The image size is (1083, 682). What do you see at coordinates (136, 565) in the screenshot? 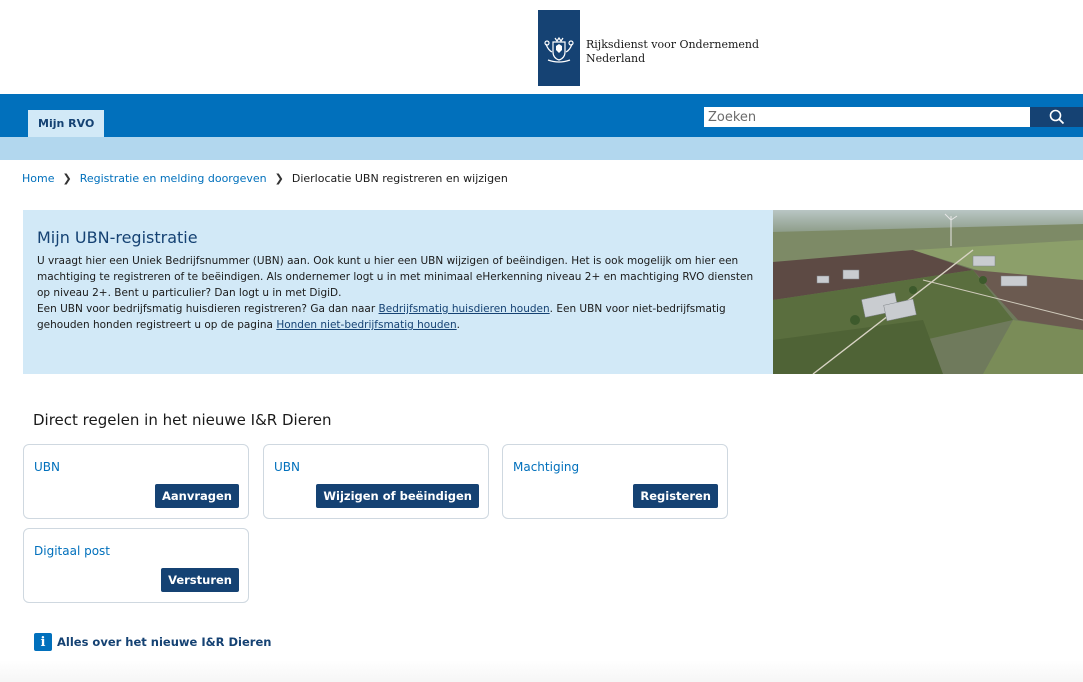
I see `card-digitaal-post: Digitaal post Versturen` at bounding box center [136, 565].